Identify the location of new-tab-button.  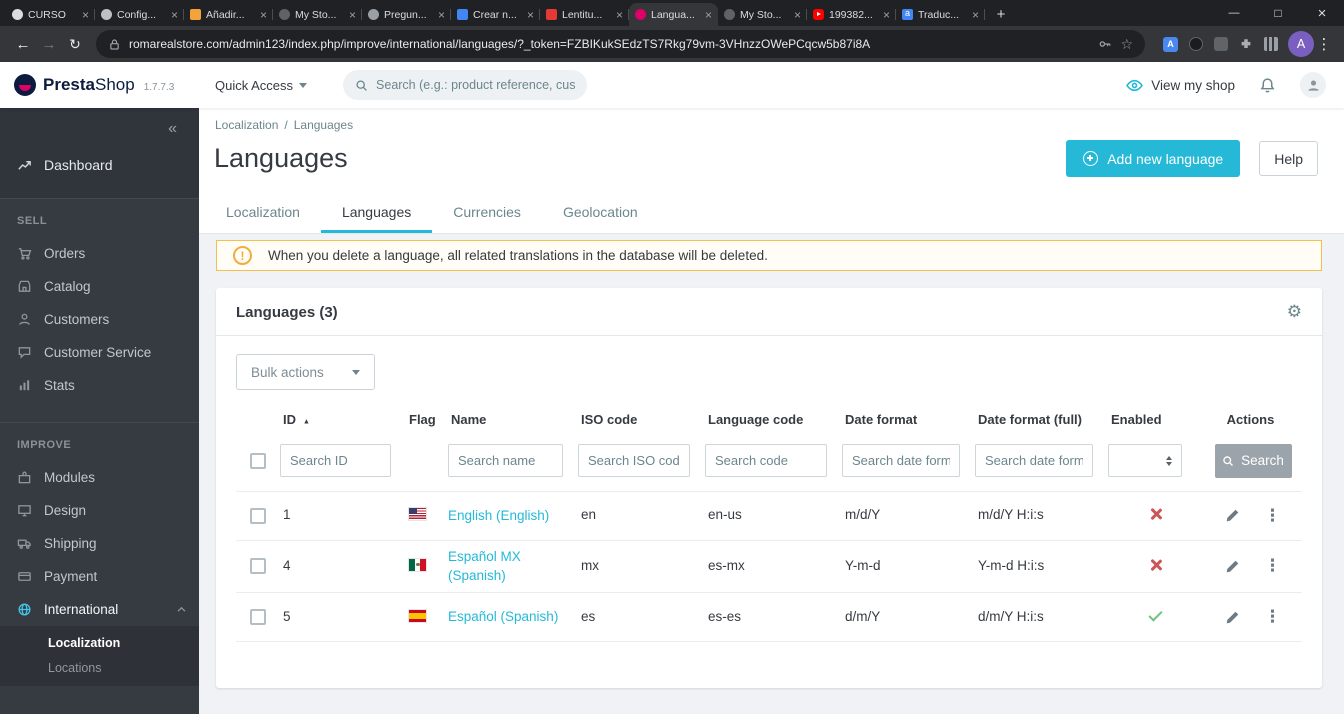
(1001, 14).